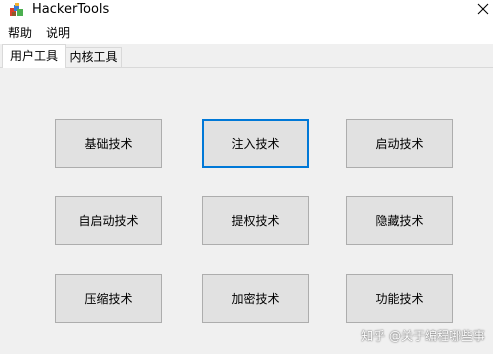 The image size is (493, 354). I want to click on hiding-tech-button: 隐藏技术, so click(399, 220).